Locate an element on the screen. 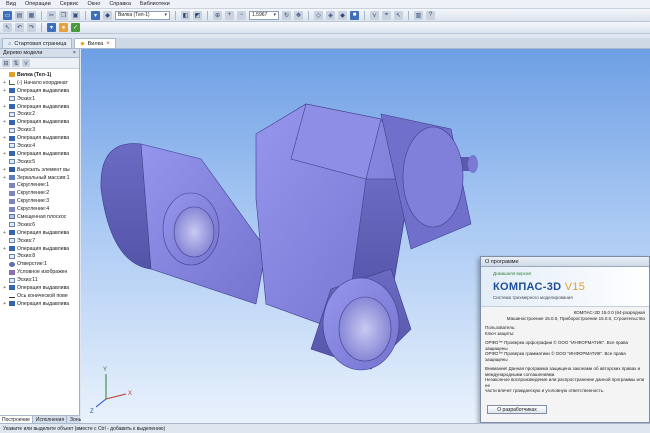  tab-versions: Исполнения is located at coordinates (51, 419).